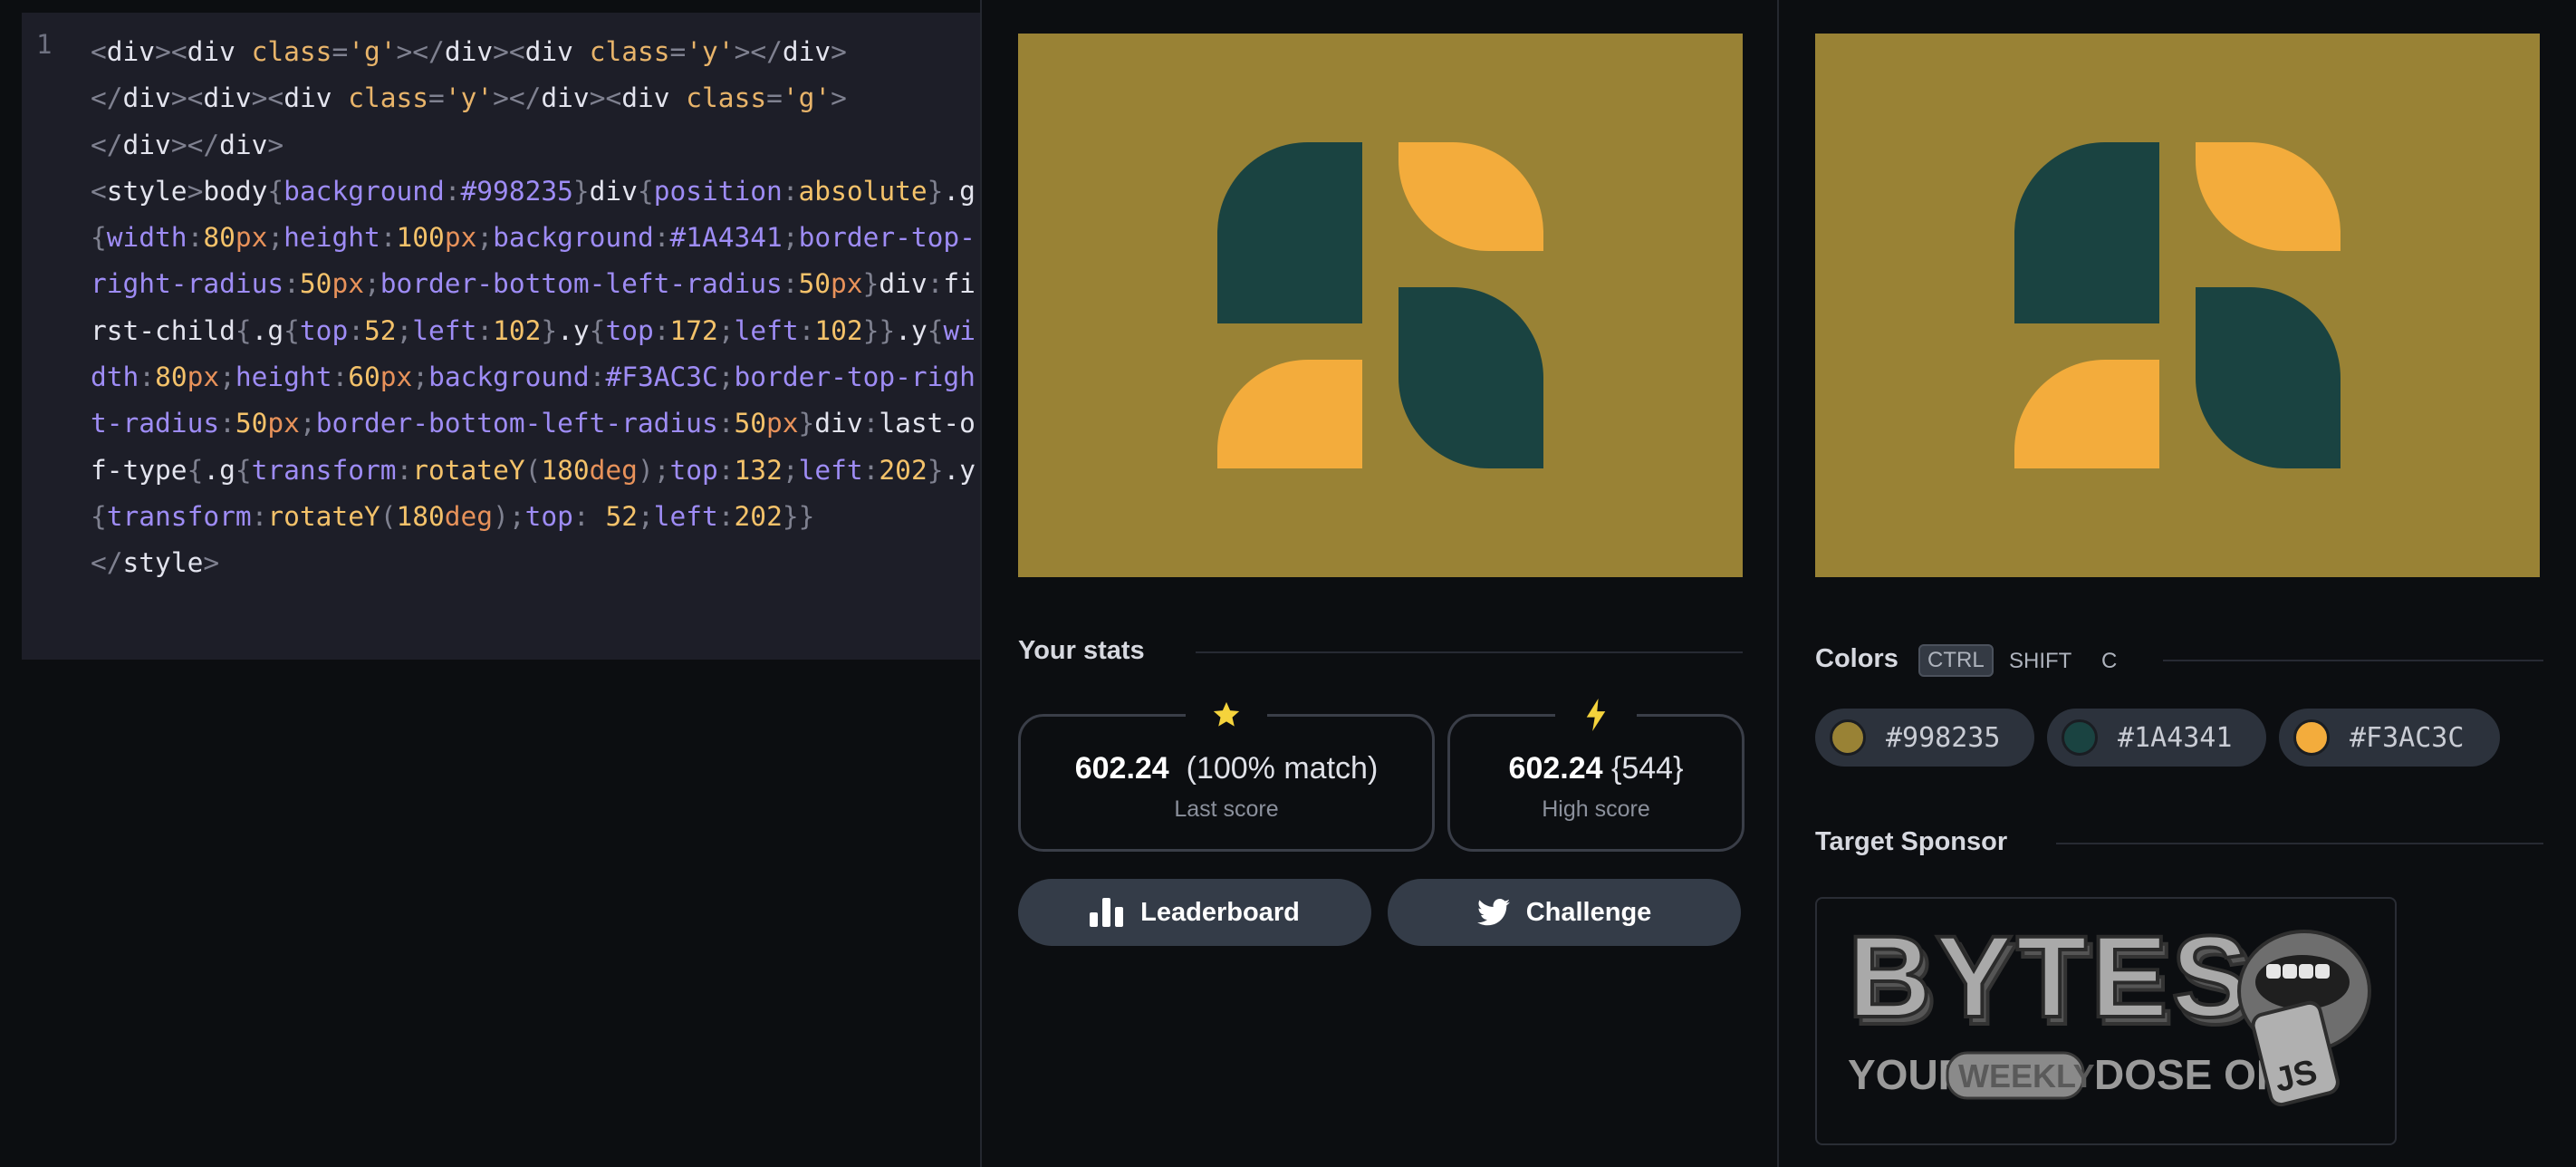  Describe the element at coordinates (1956, 660) in the screenshot. I see `shortcut-key-ctrl: CTRL` at that location.